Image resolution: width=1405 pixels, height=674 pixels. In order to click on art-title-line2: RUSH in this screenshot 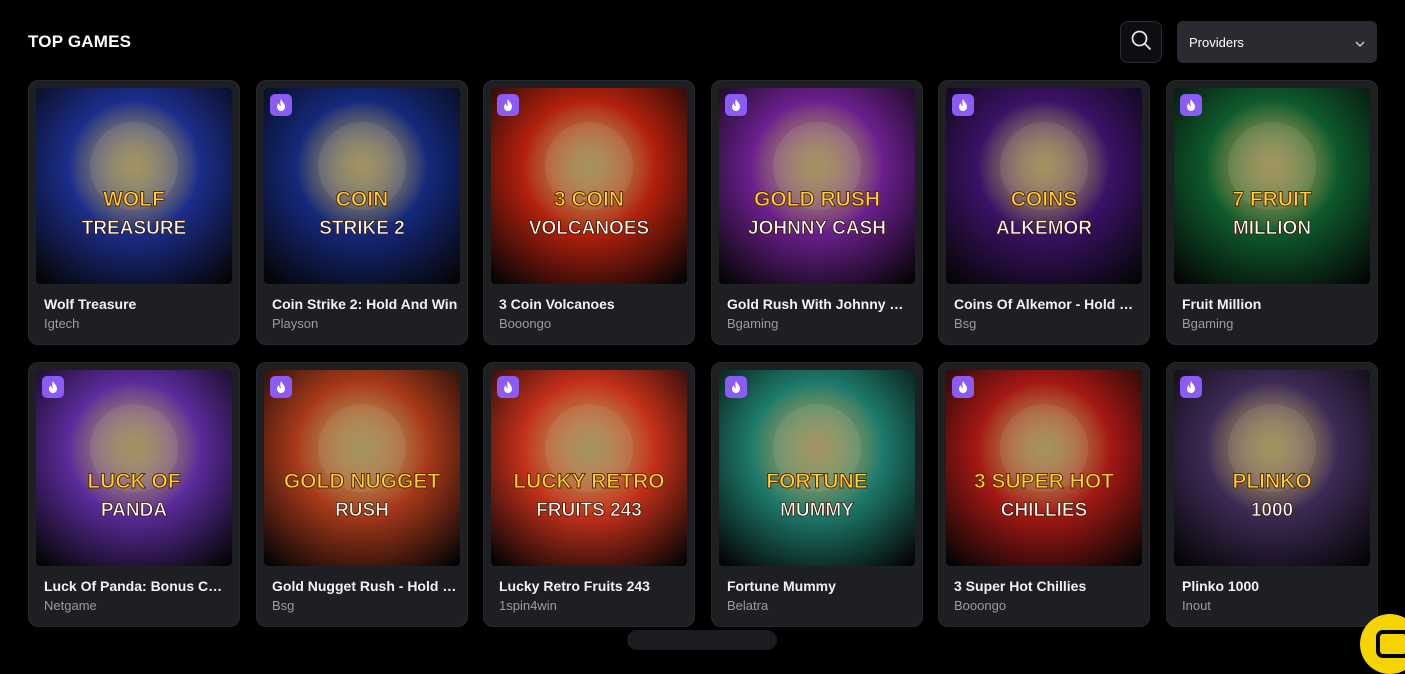, I will do `click(362, 510)`.